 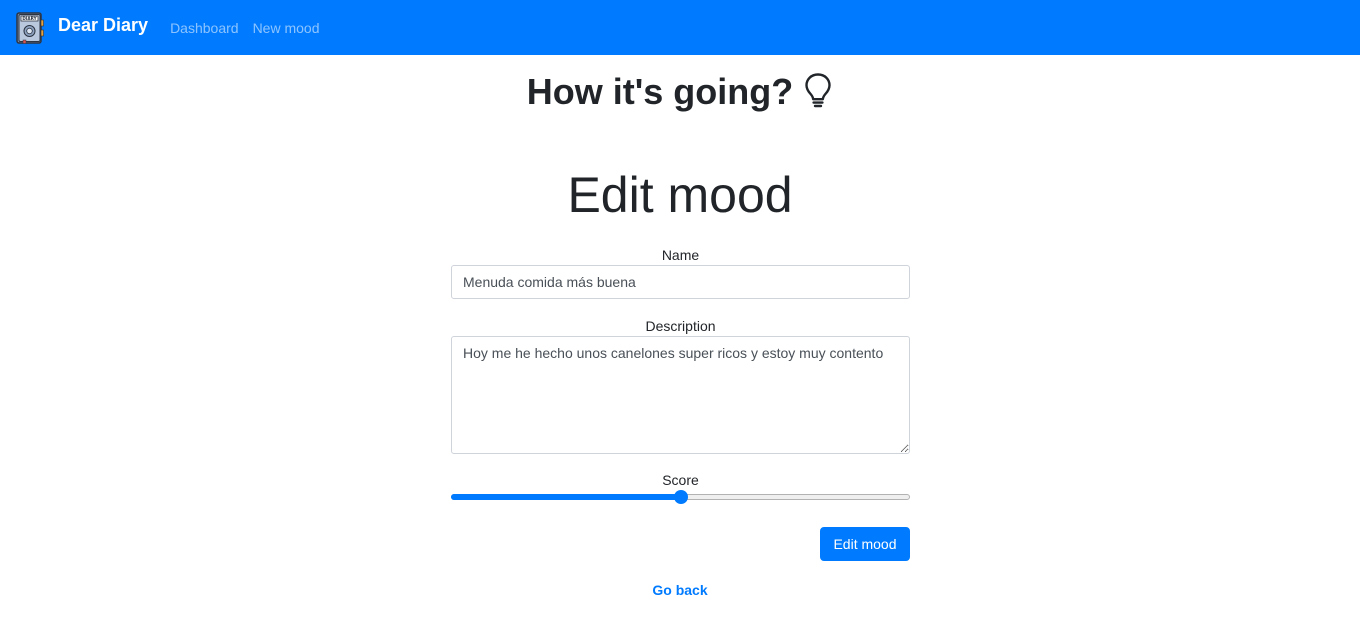 What do you see at coordinates (818, 90) in the screenshot?
I see `lightbulb-icon` at bounding box center [818, 90].